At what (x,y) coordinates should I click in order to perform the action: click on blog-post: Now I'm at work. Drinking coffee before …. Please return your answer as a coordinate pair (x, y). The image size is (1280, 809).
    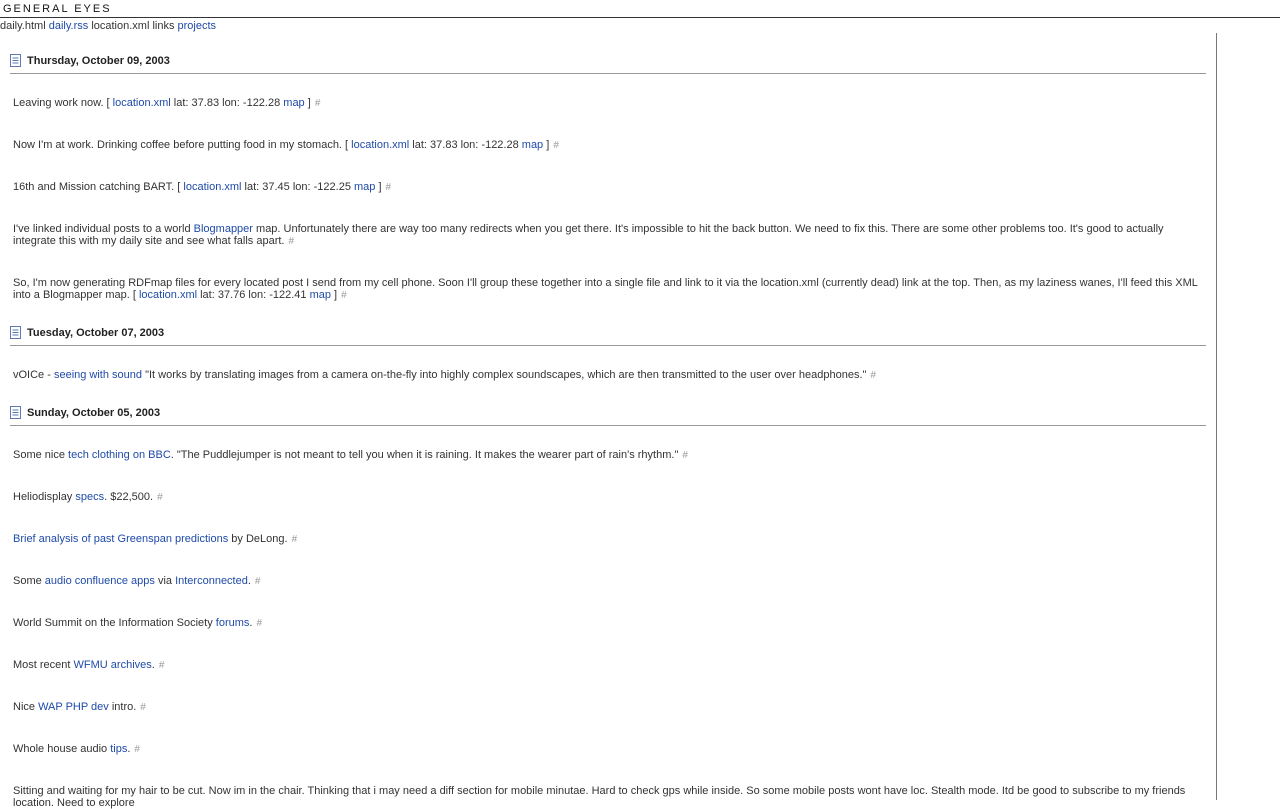
    Looking at the image, I should click on (286, 145).